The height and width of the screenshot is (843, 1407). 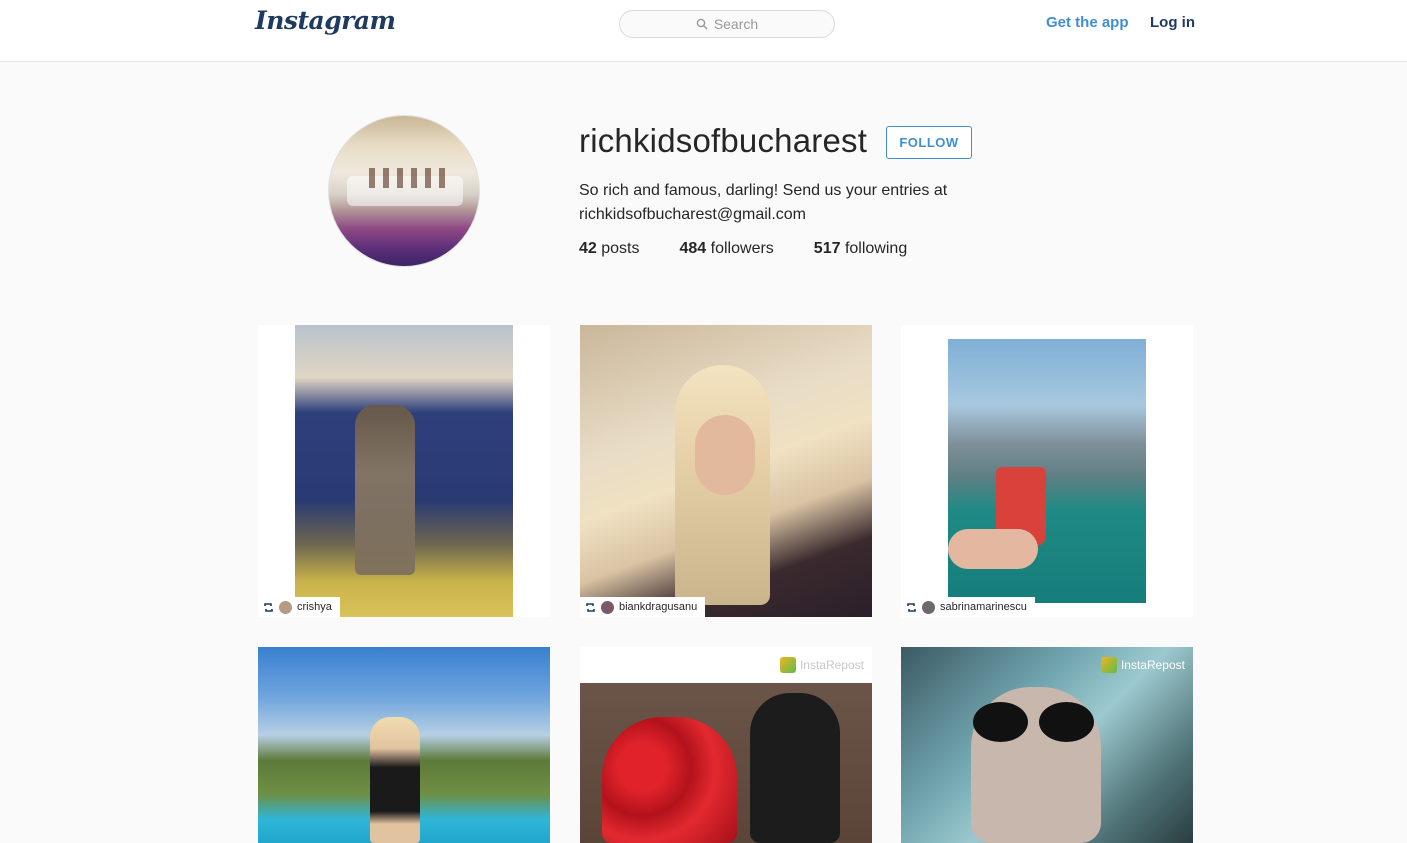 I want to click on post-tile: crishya, so click(x=404, y=471).